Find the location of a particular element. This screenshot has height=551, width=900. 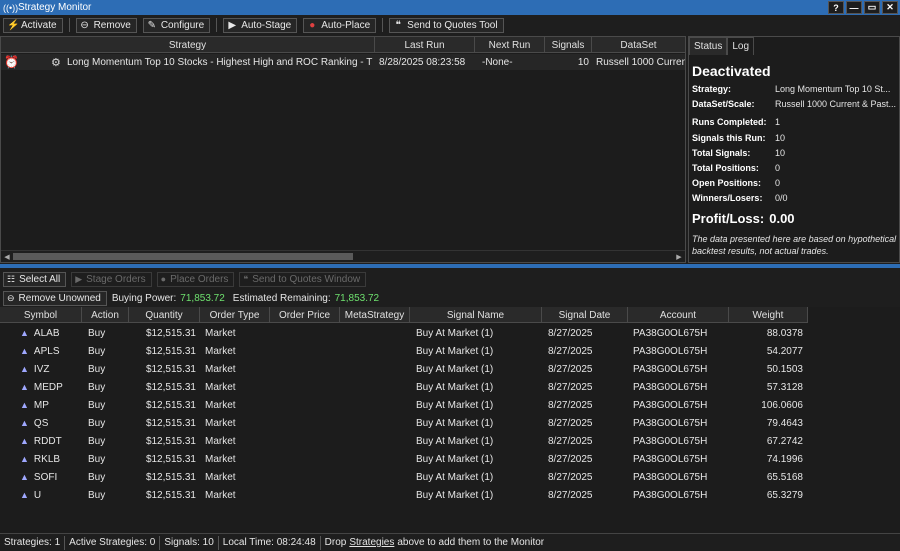

place-orders-label: Place Orders is located at coordinates (199, 279).